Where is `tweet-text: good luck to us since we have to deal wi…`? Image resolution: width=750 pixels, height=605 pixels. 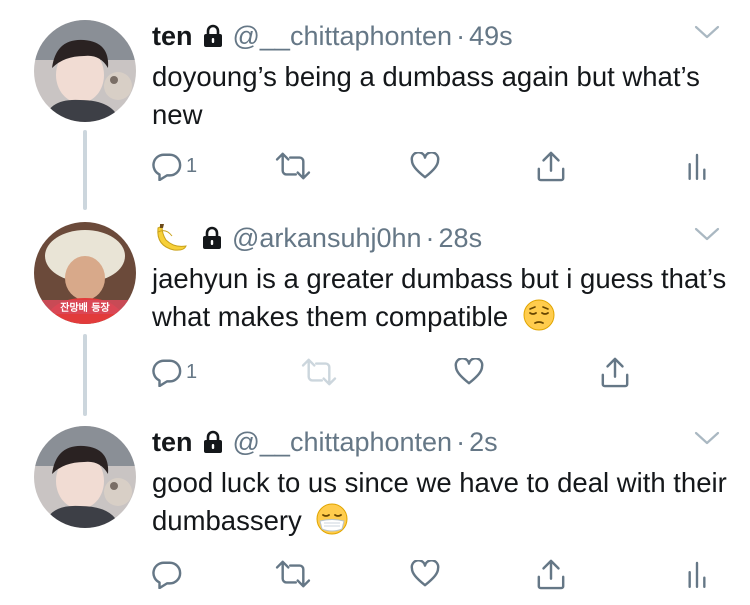
tweet-text: good luck to us since we have to deal wi… is located at coordinates (442, 502).